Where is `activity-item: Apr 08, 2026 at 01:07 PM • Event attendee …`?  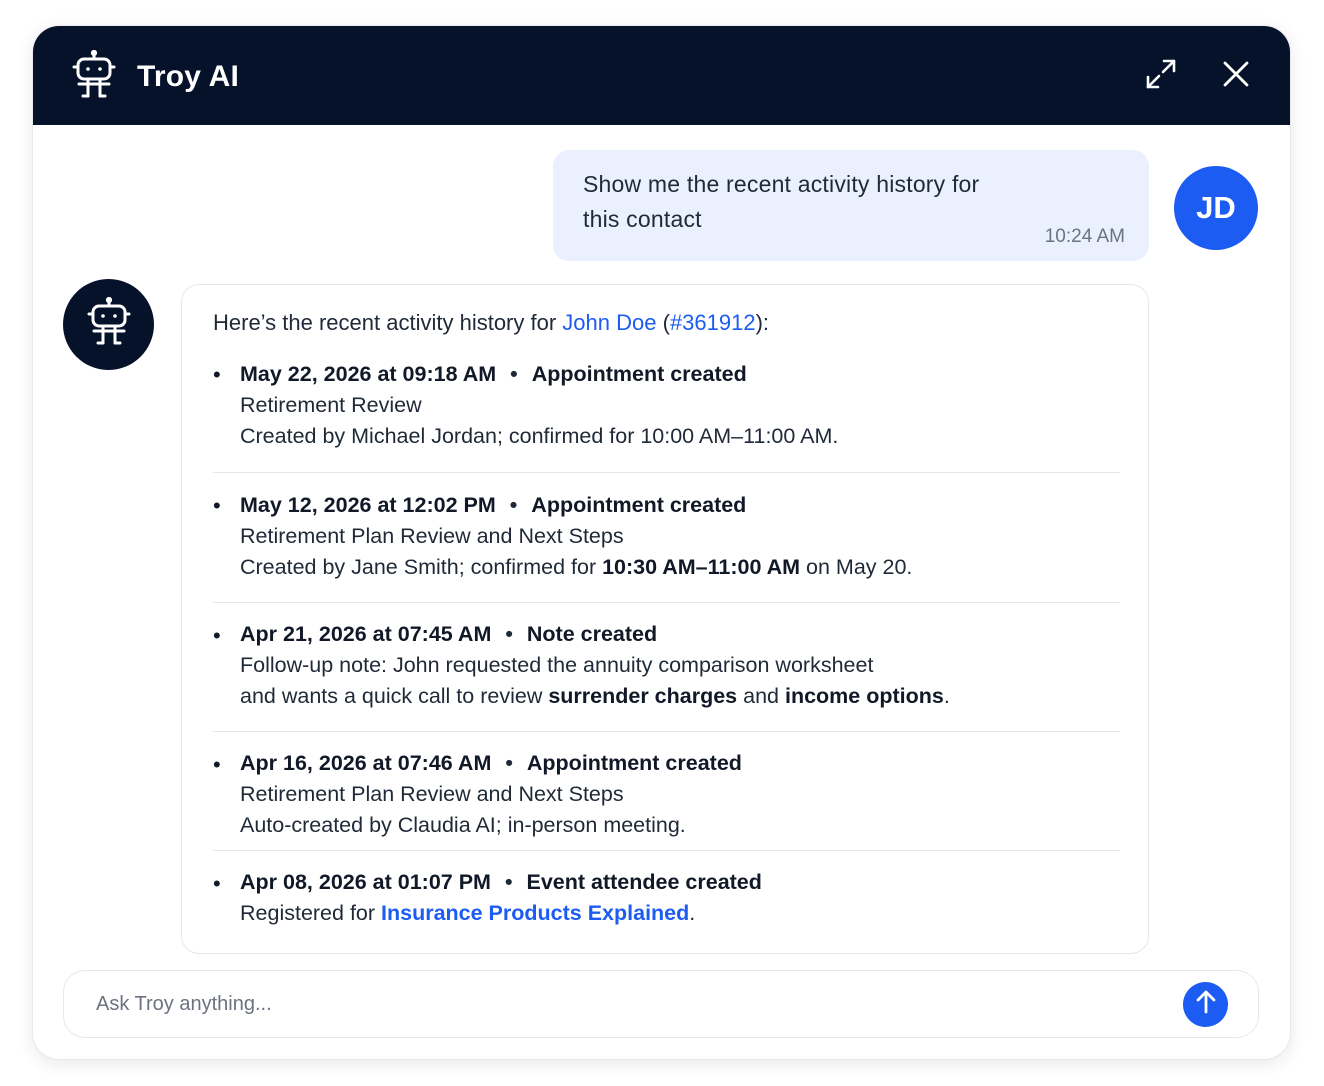 activity-item: Apr 08, 2026 at 01:07 PM • Event attendee … is located at coordinates (666, 889).